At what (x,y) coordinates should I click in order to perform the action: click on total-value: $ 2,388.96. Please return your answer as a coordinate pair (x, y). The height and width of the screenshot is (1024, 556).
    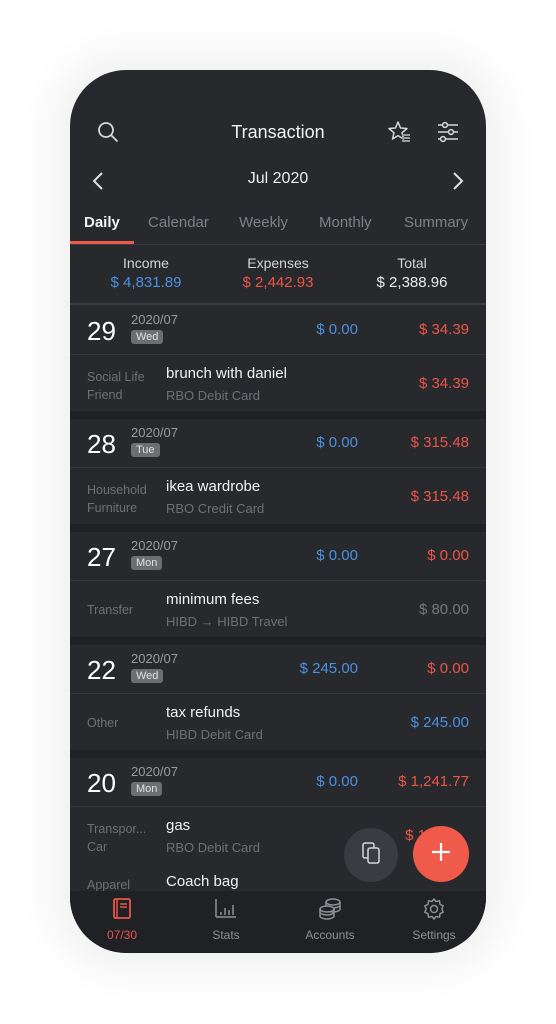
    Looking at the image, I should click on (412, 282).